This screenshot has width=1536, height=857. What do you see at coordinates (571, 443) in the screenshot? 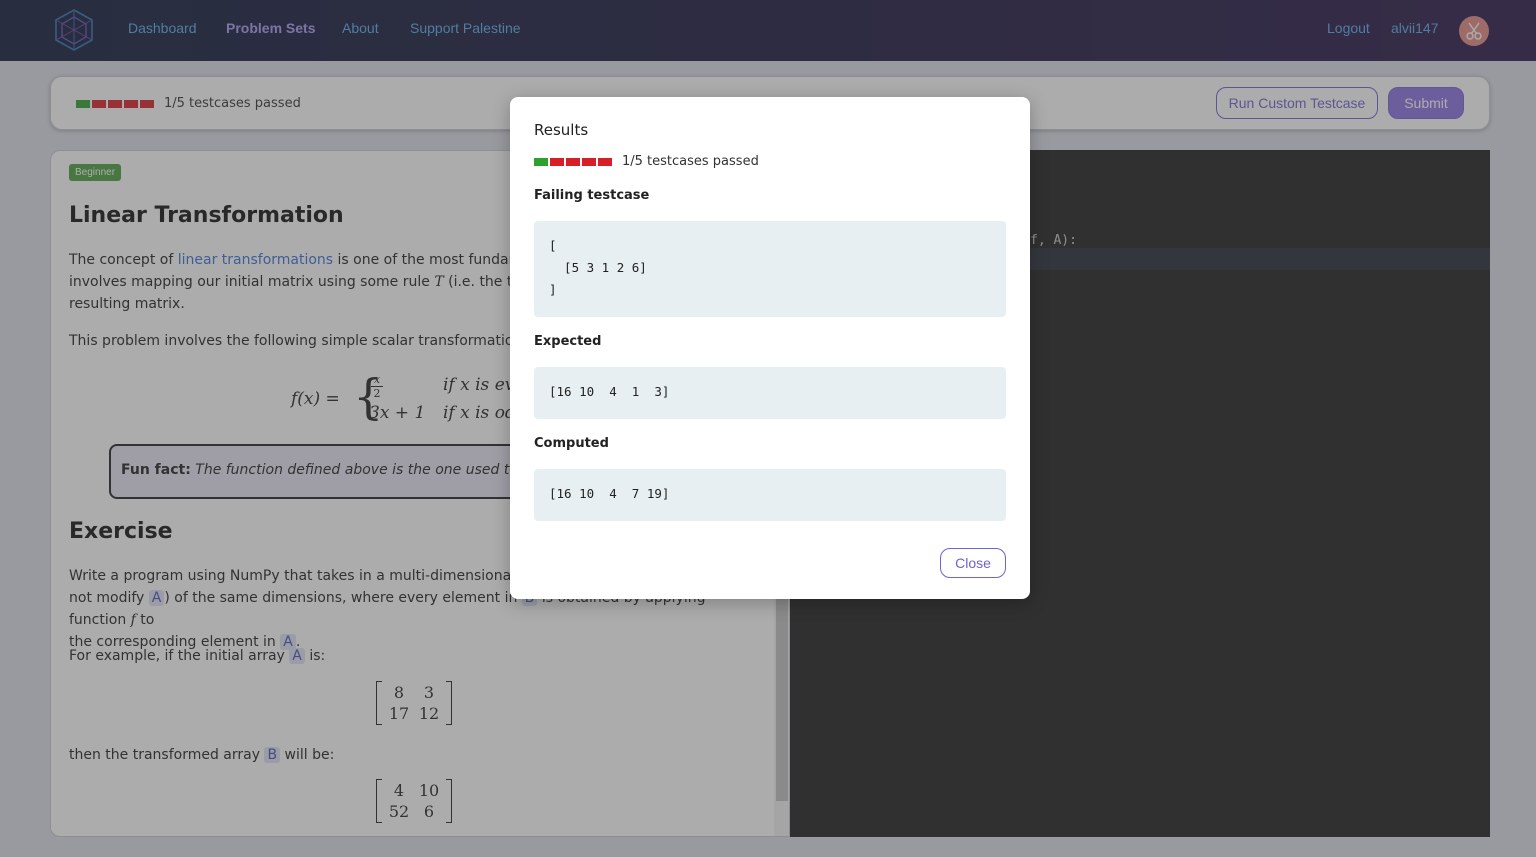
I see `computed-label: Computed` at bounding box center [571, 443].